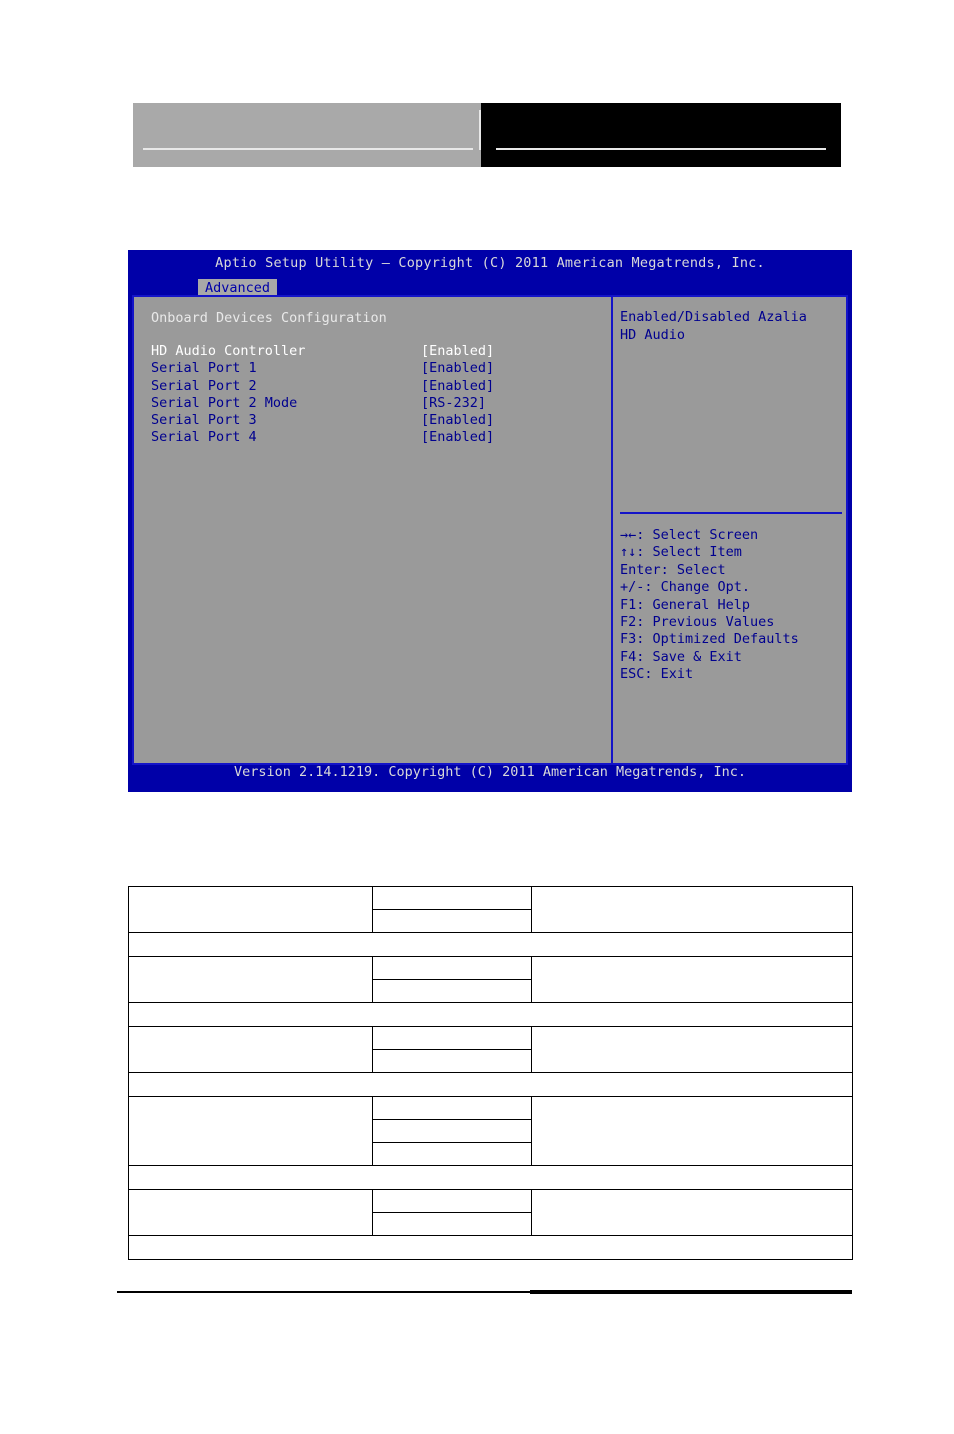 The height and width of the screenshot is (1434, 954). Describe the element at coordinates (204, 420) in the screenshot. I see `setting-label: Serial Port 3` at that location.